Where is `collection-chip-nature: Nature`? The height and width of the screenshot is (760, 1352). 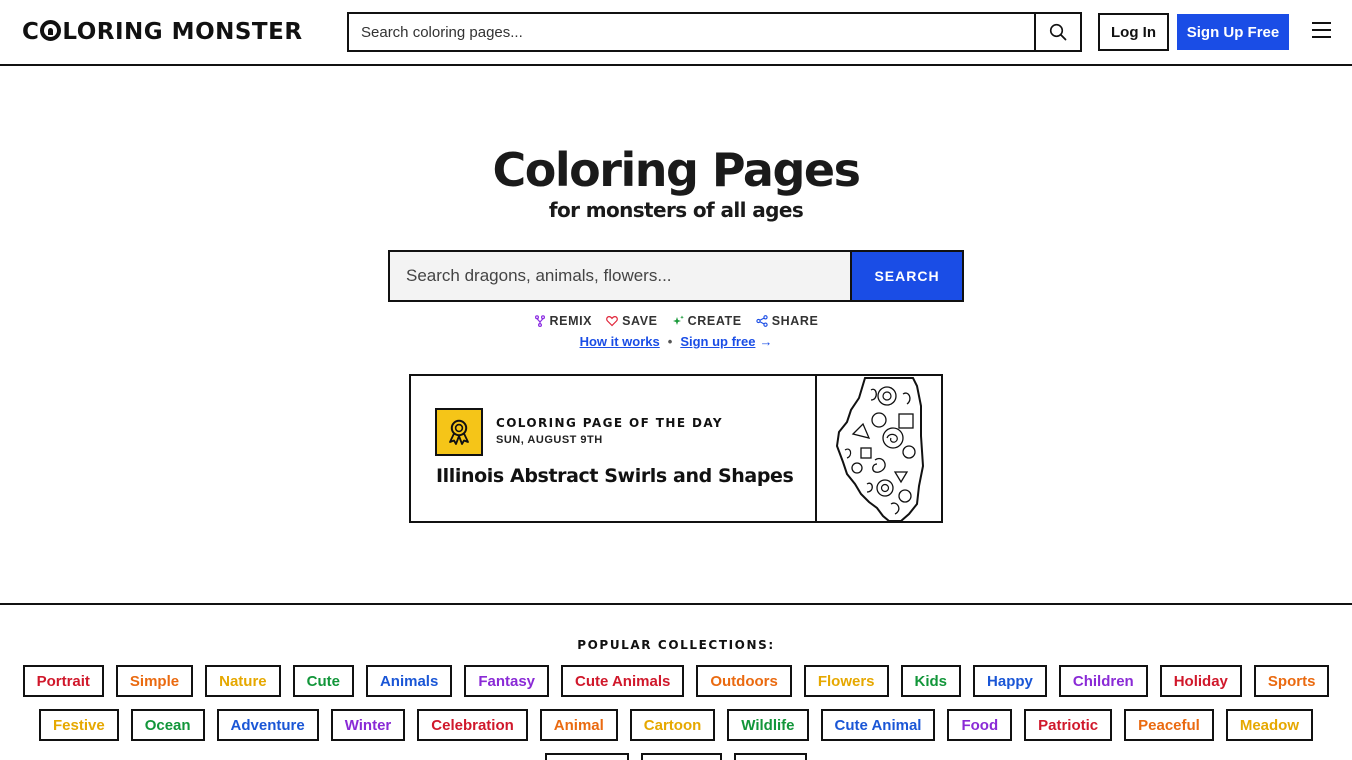 collection-chip-nature: Nature is located at coordinates (243, 681).